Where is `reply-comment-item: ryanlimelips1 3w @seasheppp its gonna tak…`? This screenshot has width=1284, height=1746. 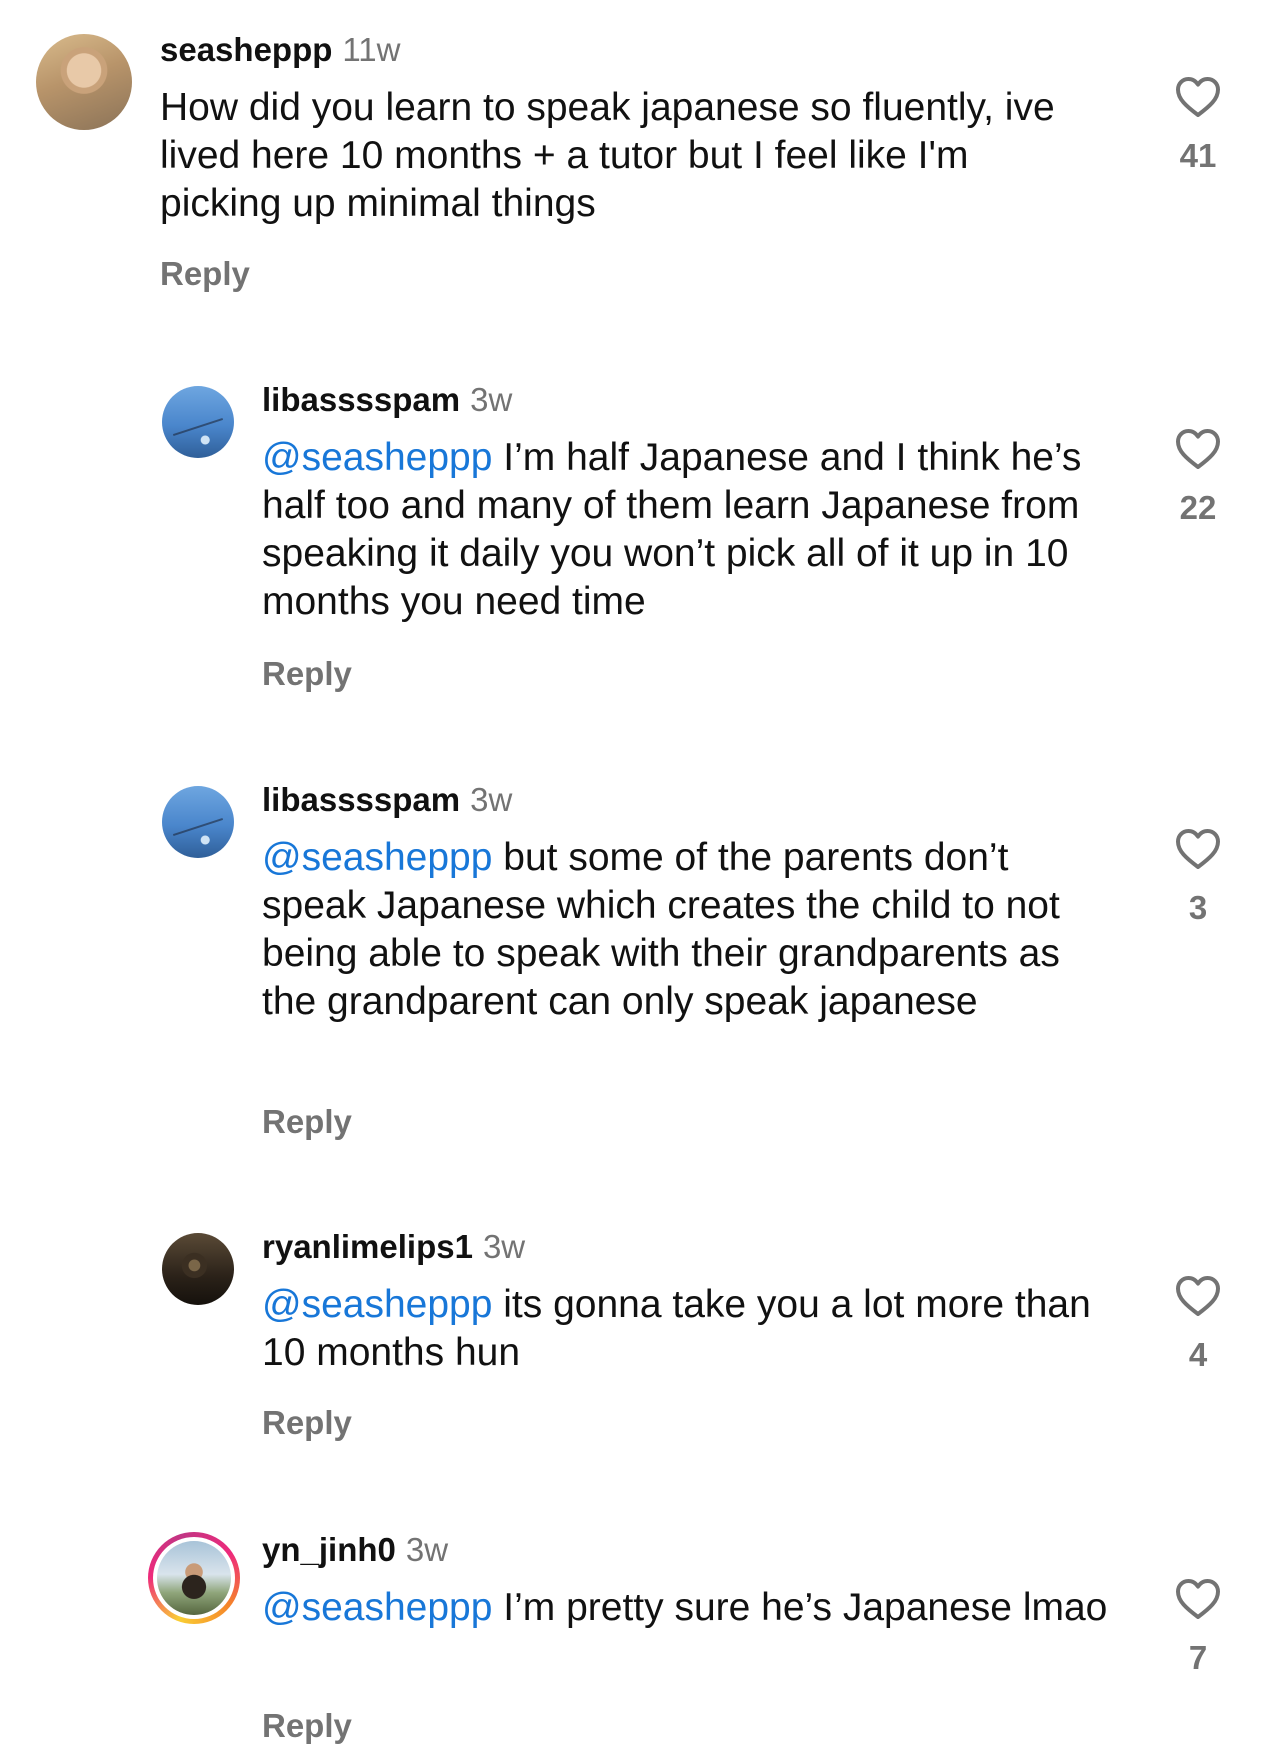 reply-comment-item: ryanlimelips1 3w @seasheppp its gonna tak… is located at coordinates (642, 1342).